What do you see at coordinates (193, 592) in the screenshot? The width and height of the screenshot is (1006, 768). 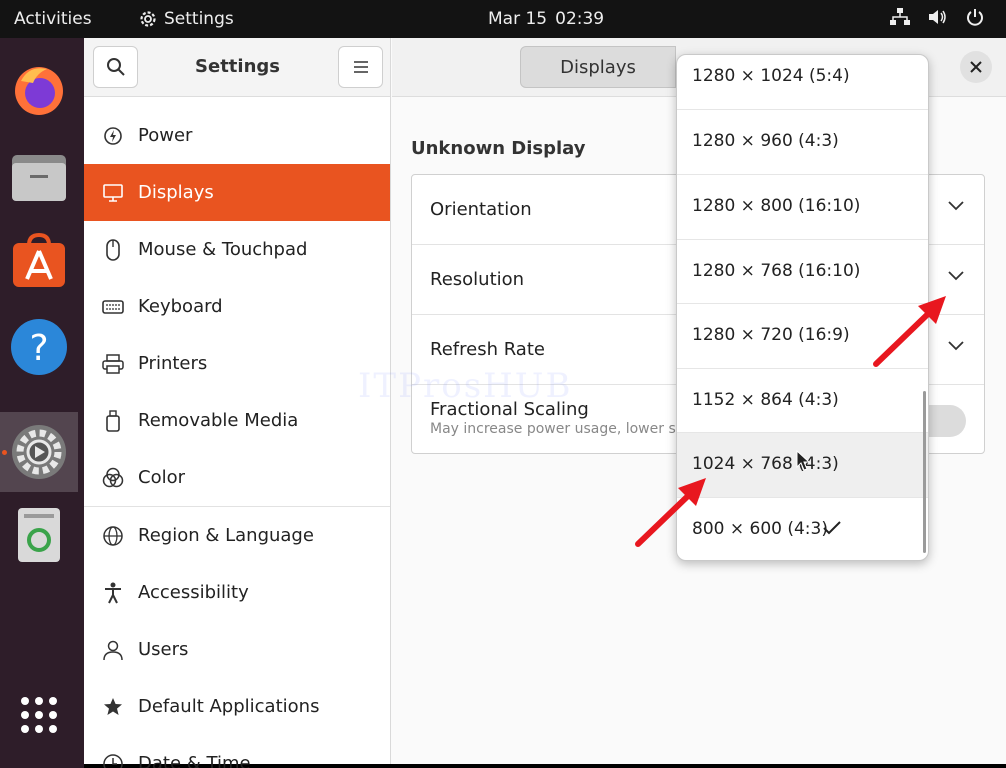 I see `sidebar-item-label: Accessibility` at bounding box center [193, 592].